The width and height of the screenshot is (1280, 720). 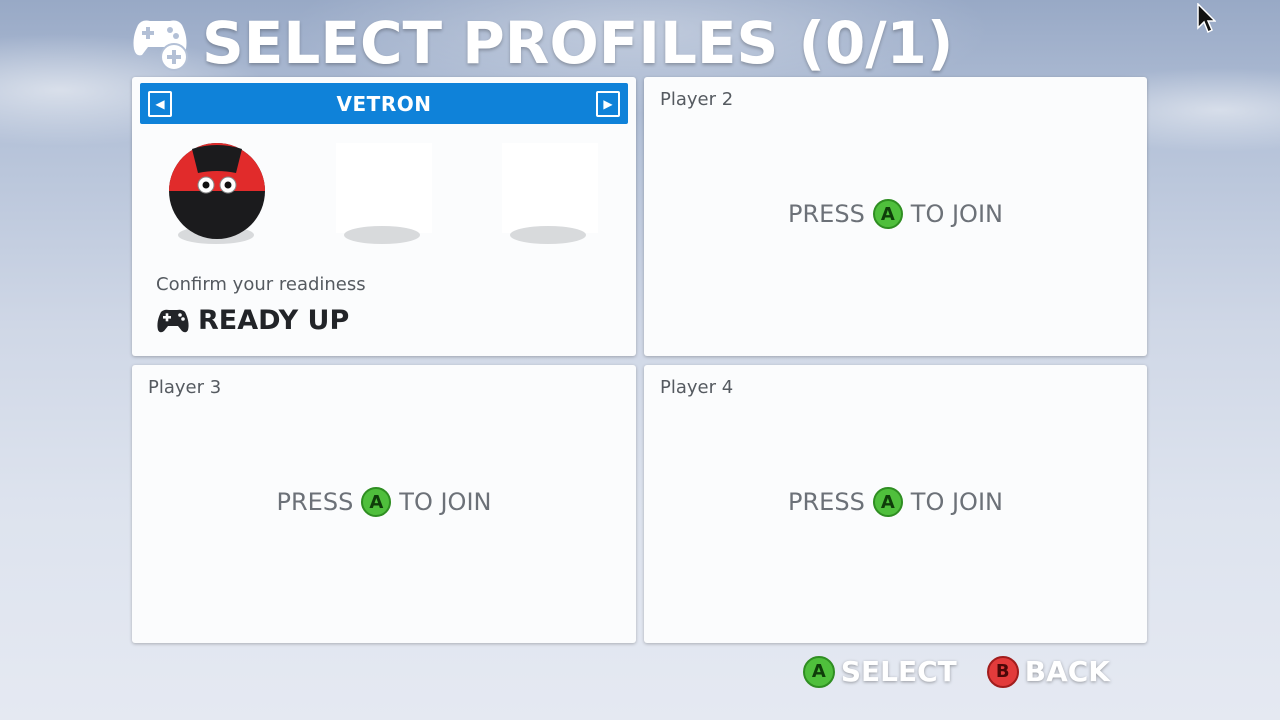 What do you see at coordinates (217, 191) in the screenshot?
I see `ladybug-ball-icon` at bounding box center [217, 191].